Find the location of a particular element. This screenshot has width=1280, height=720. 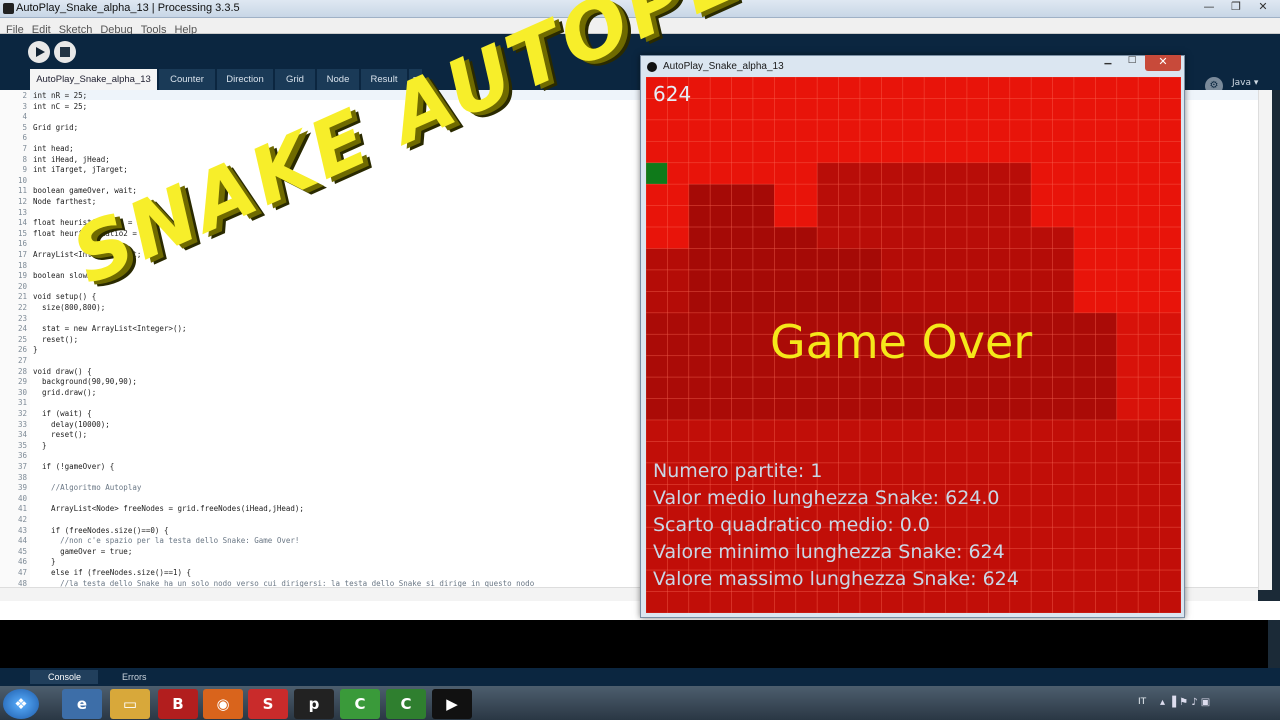

tab-errors: Errors is located at coordinates (134, 677).